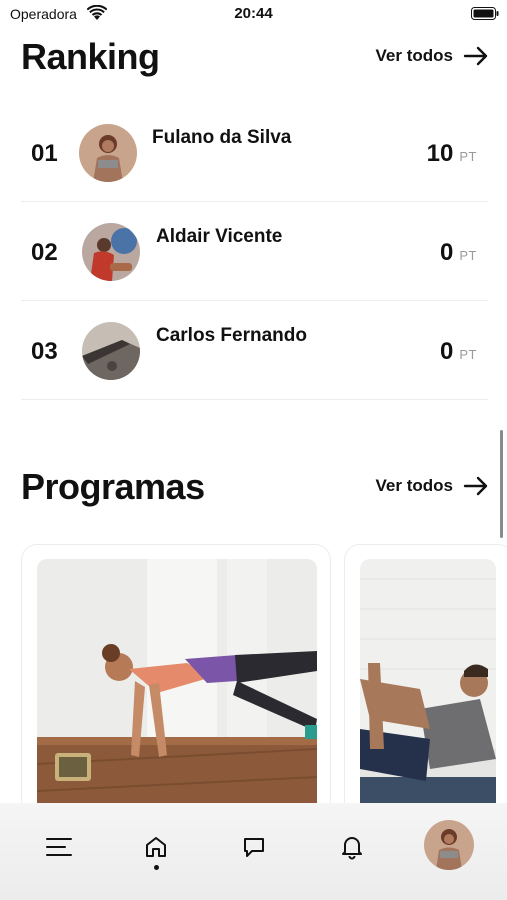  Describe the element at coordinates (219, 236) in the screenshot. I see `rank-name: Aldair Vicente` at that location.